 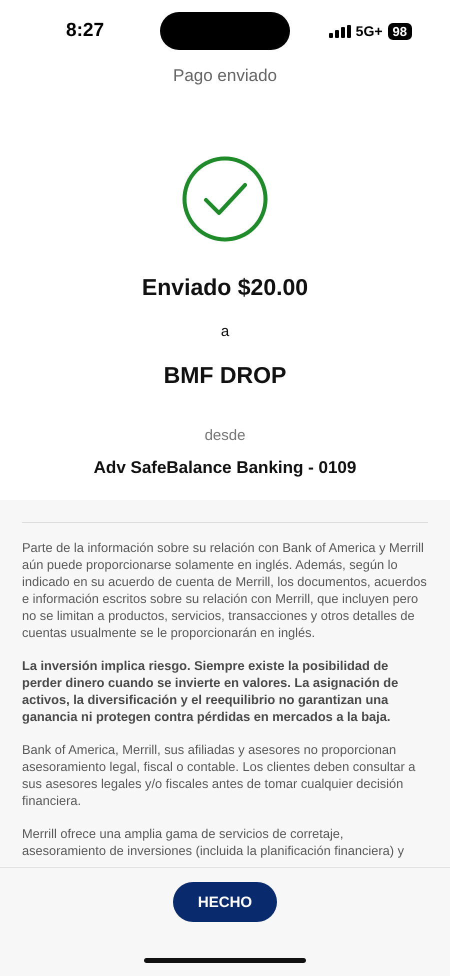 What do you see at coordinates (225, 435) in the screenshot?
I see `from-label: desde` at bounding box center [225, 435].